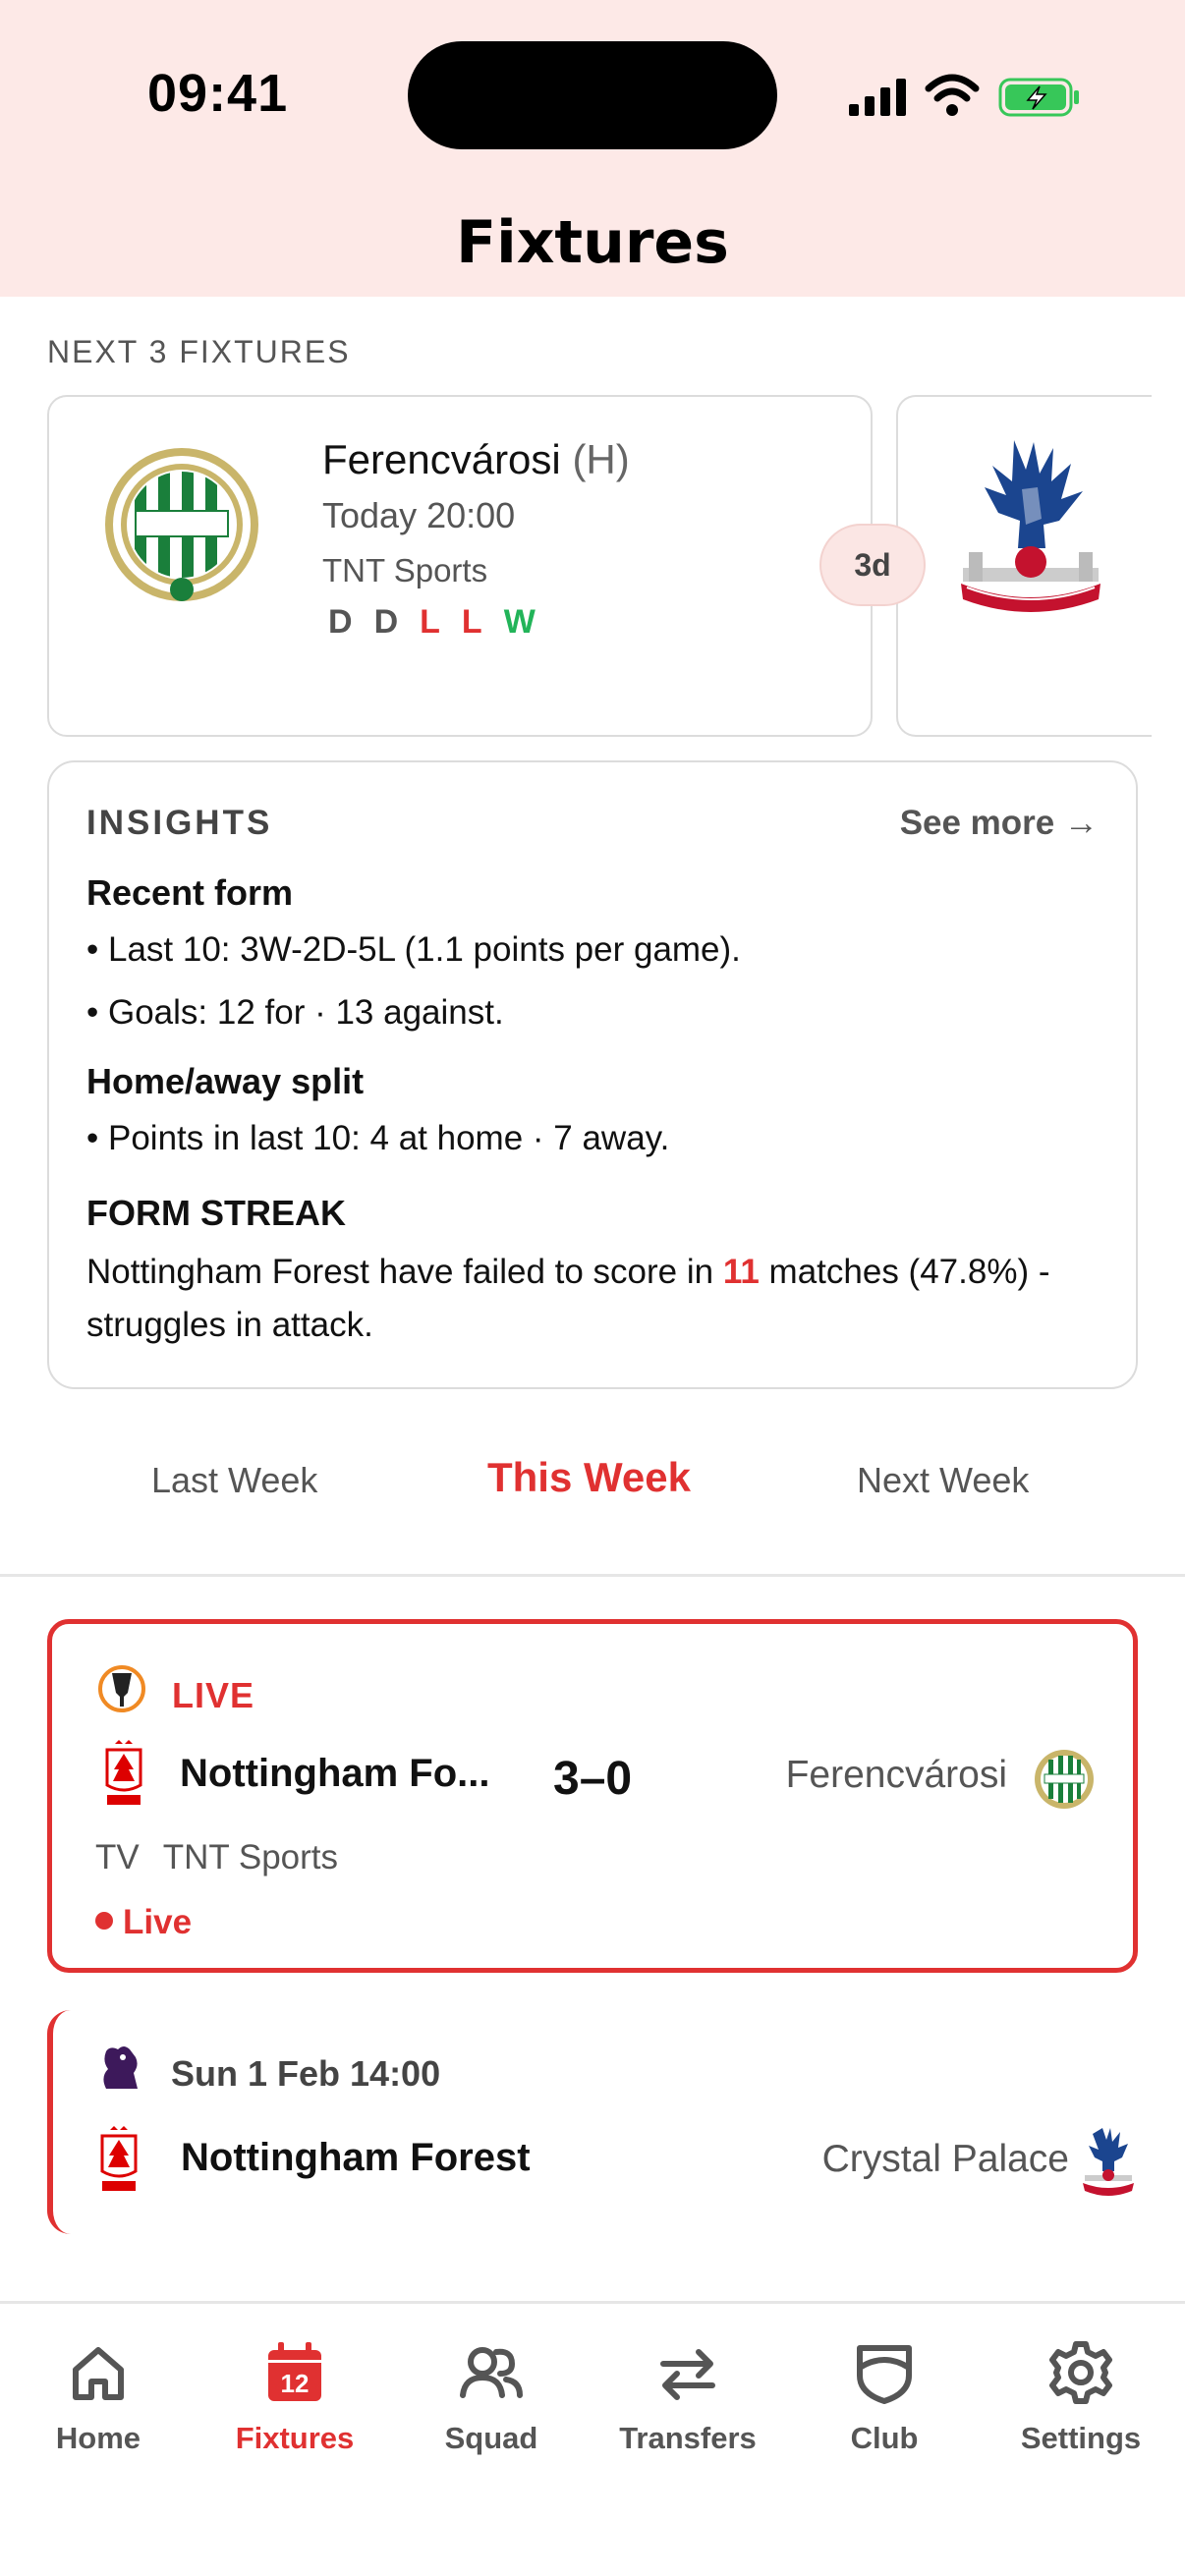 This screenshot has width=1185, height=2576. What do you see at coordinates (592, 95) in the screenshot?
I see `dynamic-island` at bounding box center [592, 95].